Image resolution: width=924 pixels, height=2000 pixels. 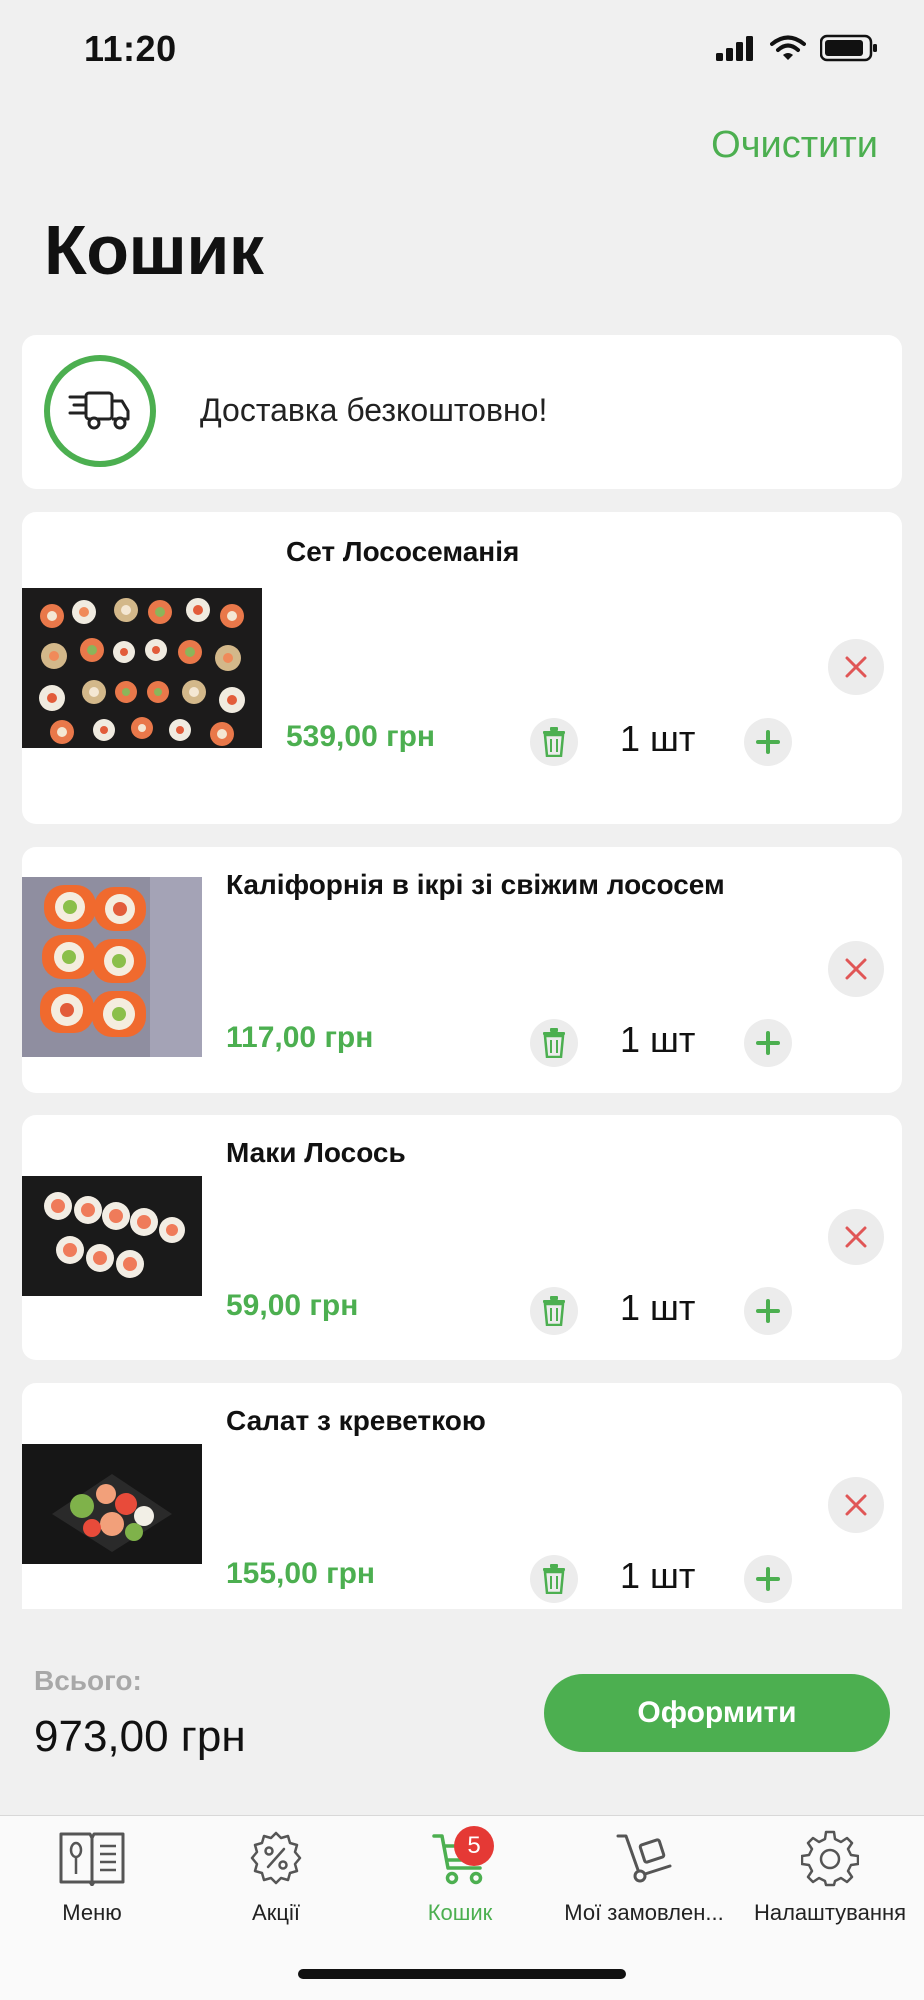 What do you see at coordinates (830, 1858) in the screenshot?
I see `gear-icon` at bounding box center [830, 1858].